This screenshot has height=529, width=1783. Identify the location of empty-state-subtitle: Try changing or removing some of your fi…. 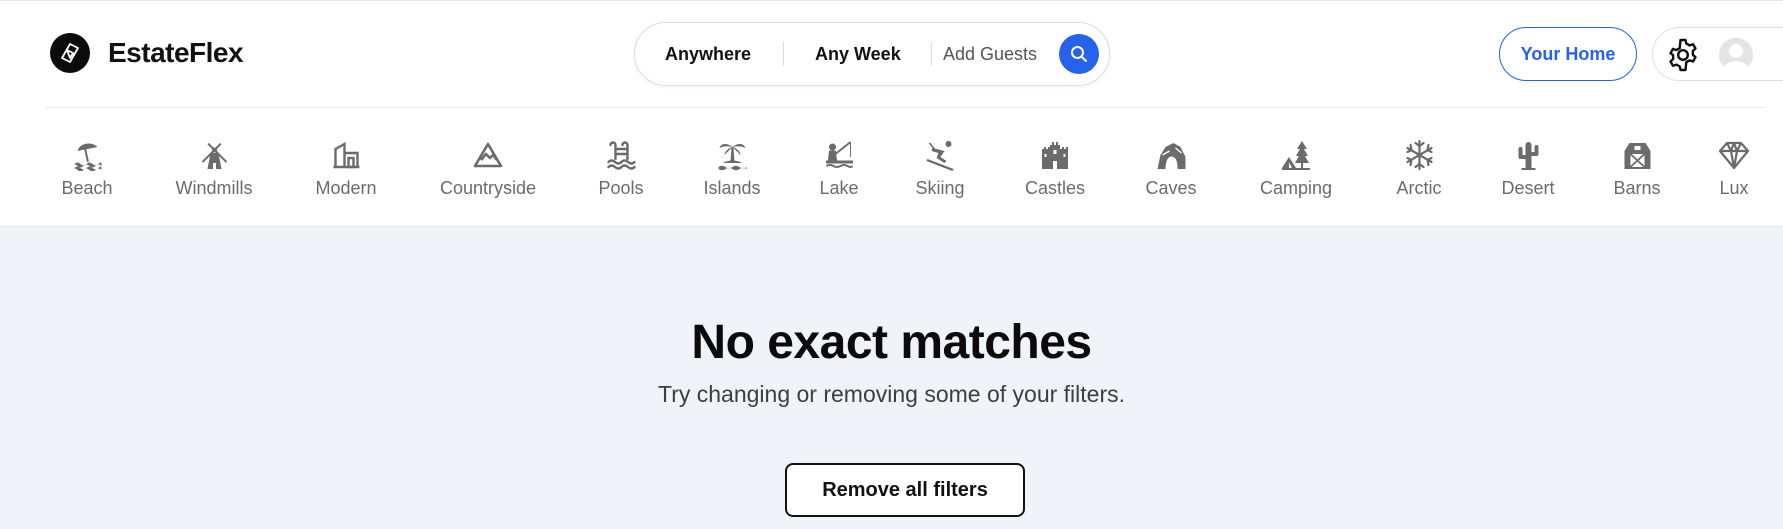
(891, 394).